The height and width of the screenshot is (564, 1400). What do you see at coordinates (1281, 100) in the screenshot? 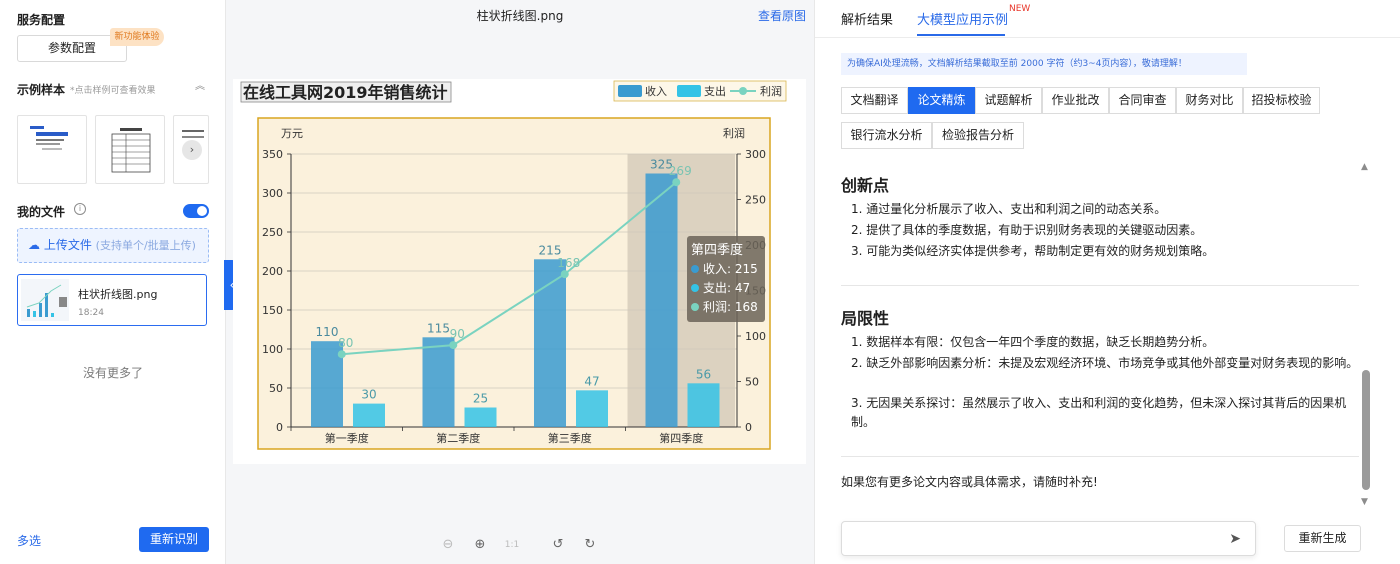
I see `tab-bid-check: 招投标校验` at bounding box center [1281, 100].